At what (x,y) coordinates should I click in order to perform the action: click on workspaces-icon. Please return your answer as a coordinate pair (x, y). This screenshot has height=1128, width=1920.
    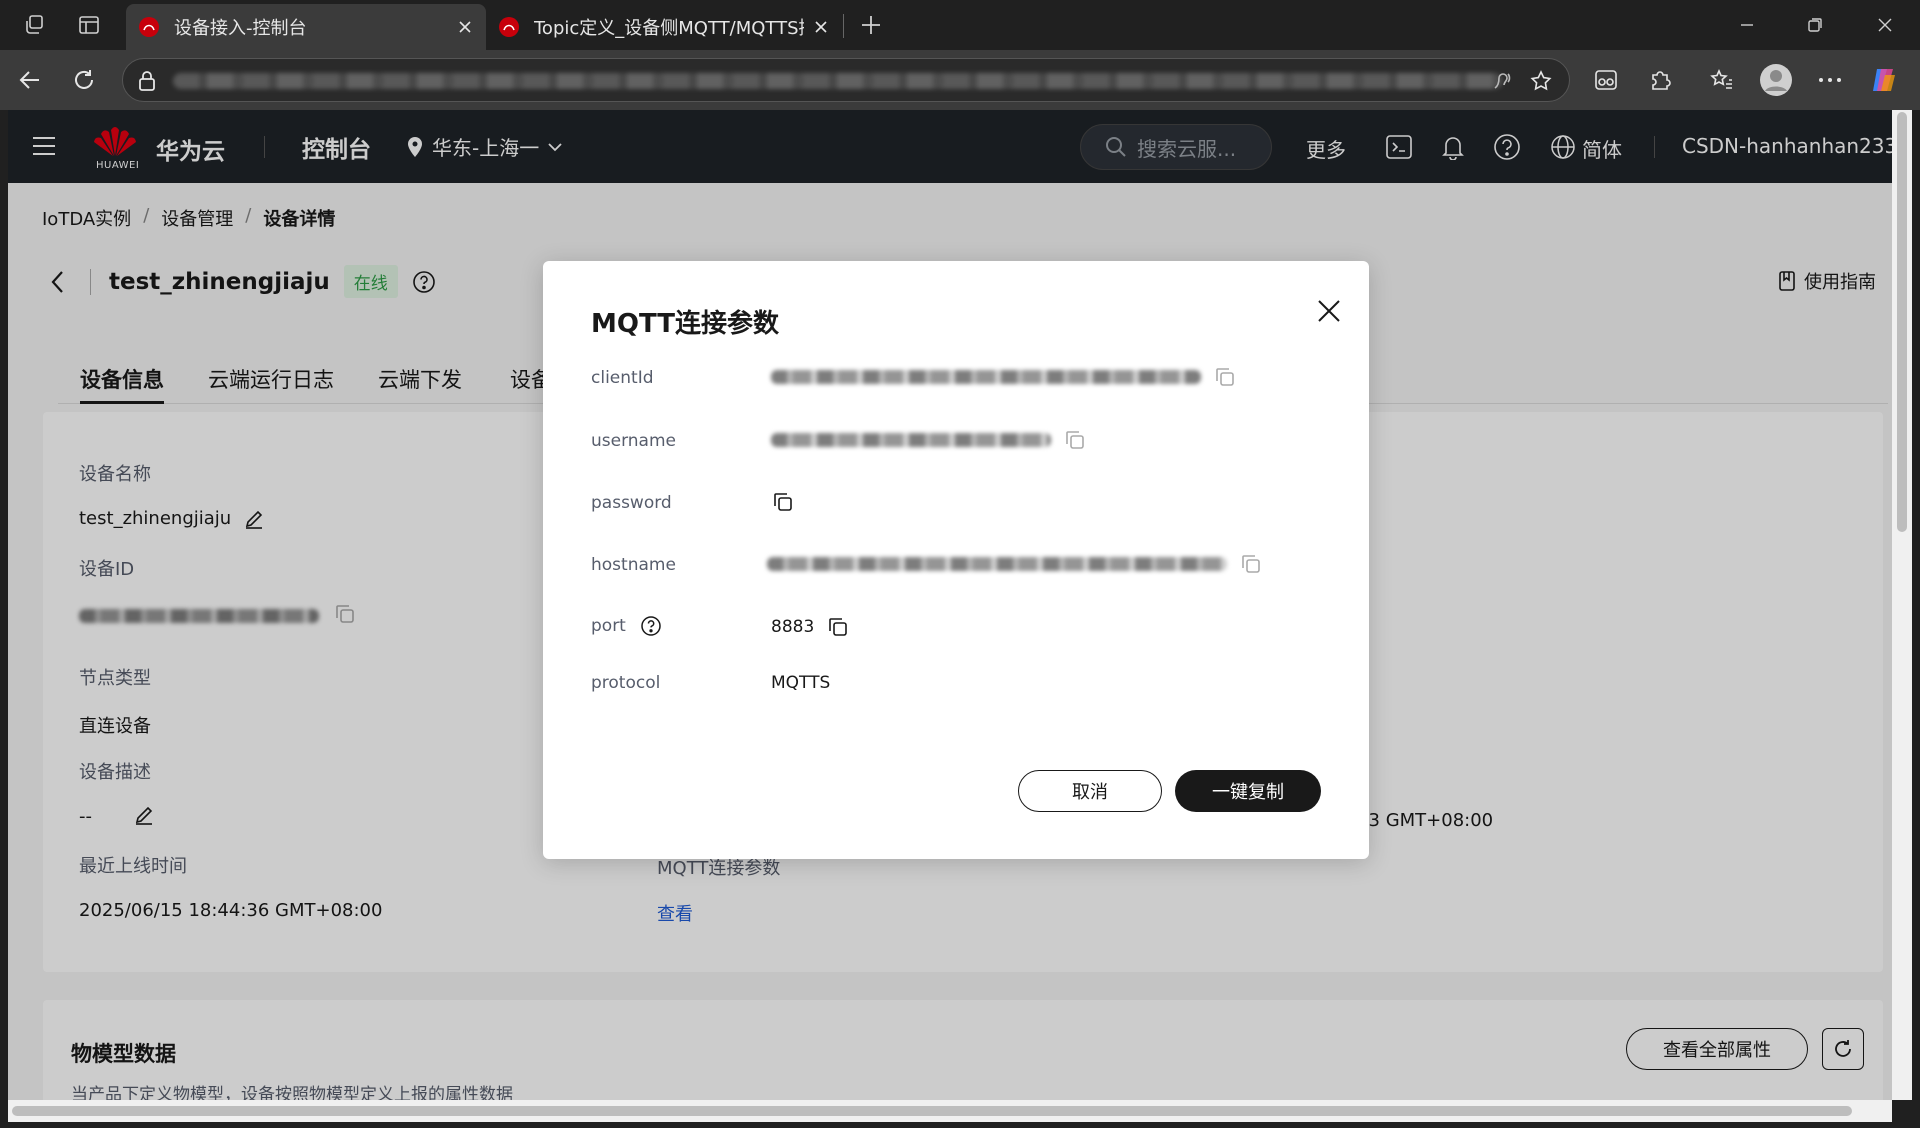
    Looking at the image, I should click on (35, 25).